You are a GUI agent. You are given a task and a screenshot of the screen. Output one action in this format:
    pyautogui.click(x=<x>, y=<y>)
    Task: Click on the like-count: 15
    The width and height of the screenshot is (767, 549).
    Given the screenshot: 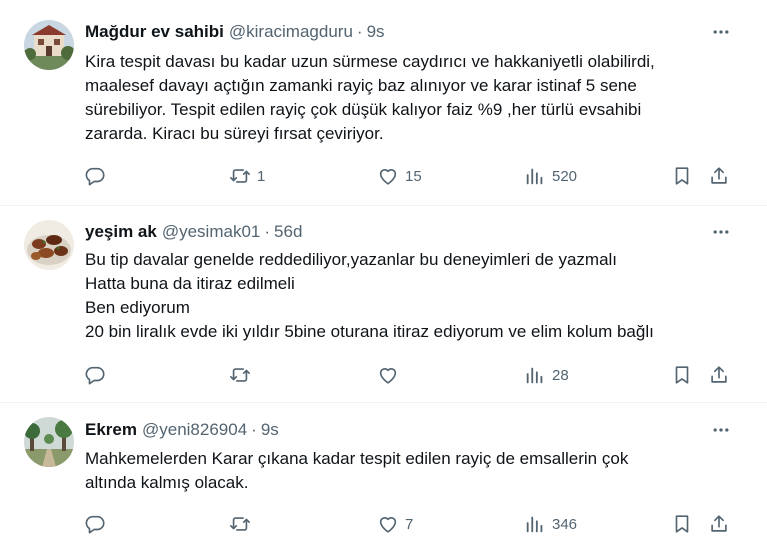 What is the action you would take?
    pyautogui.click(x=413, y=176)
    